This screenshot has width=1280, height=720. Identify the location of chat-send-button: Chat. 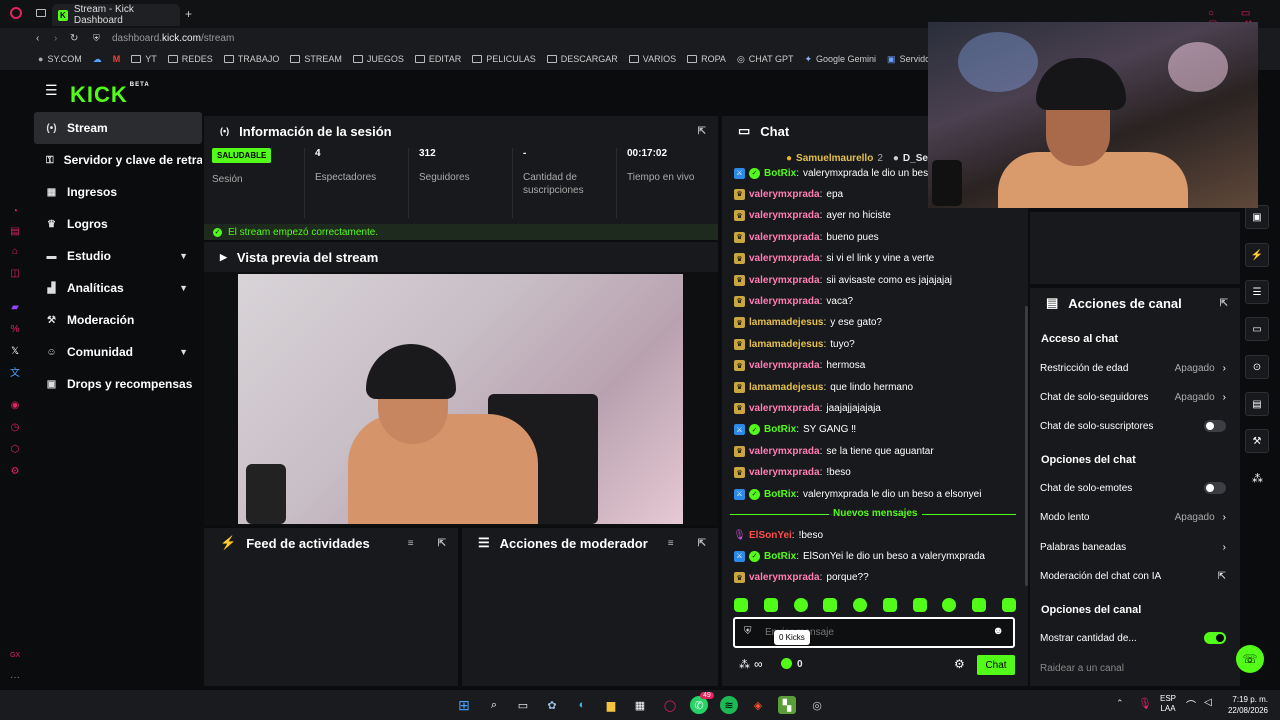
(996, 665).